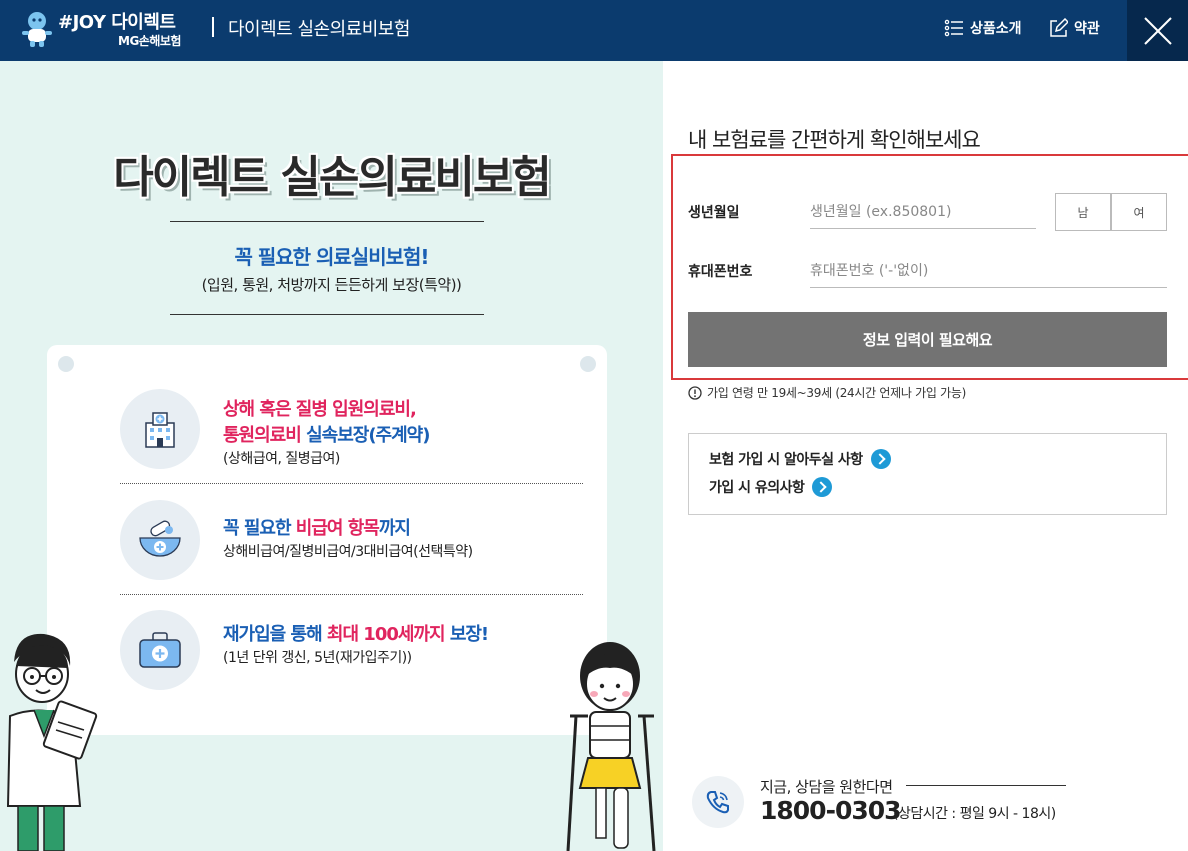  I want to click on consult-text: 지금, 상담을 원한다면, so click(826, 787).